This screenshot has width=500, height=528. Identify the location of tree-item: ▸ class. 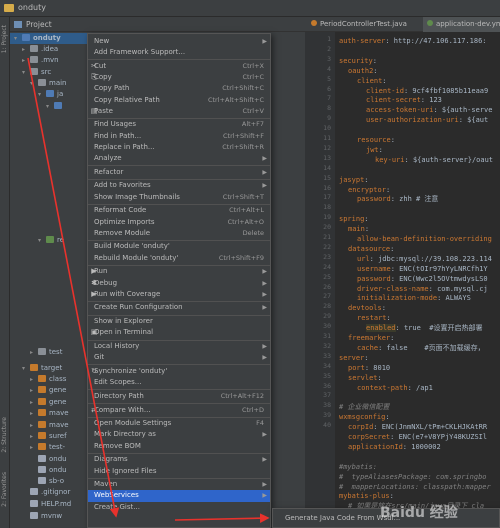
(50, 379).